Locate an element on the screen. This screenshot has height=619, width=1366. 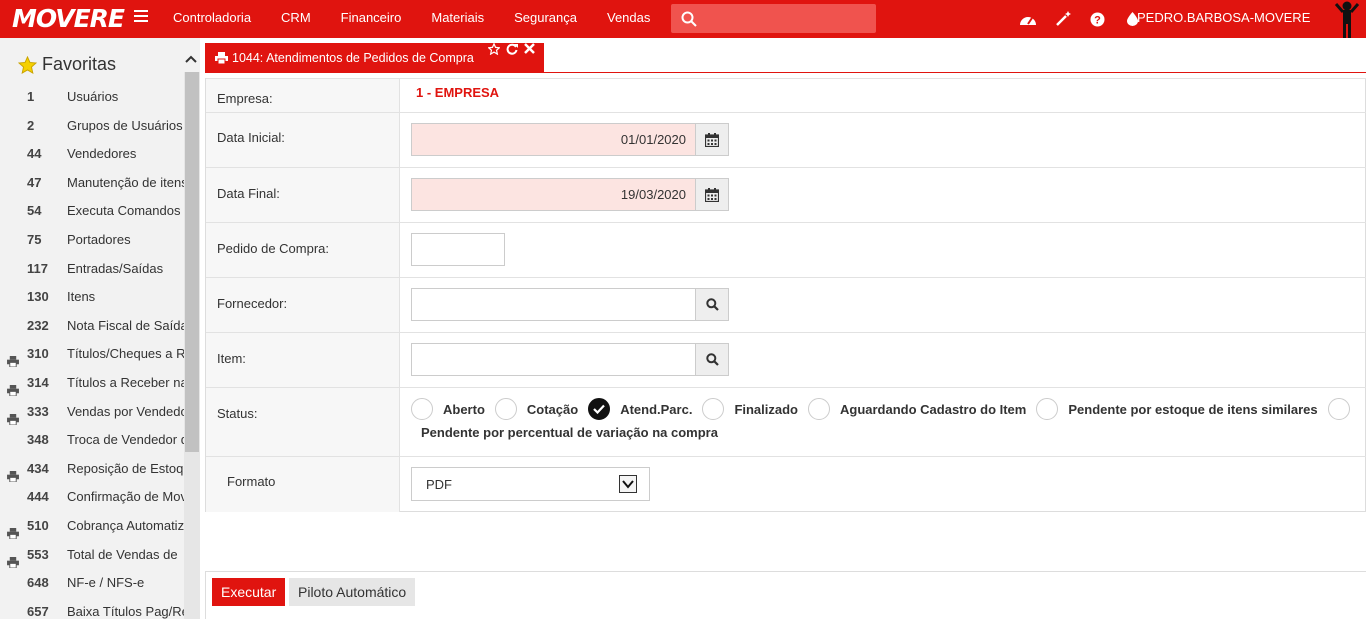
sidebar-item: 44 Vendedores is located at coordinates (92, 154).